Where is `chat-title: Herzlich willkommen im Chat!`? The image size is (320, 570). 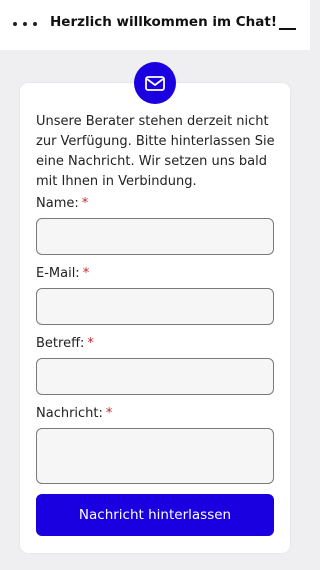
chat-title: Herzlich willkommen im Chat! is located at coordinates (164, 22).